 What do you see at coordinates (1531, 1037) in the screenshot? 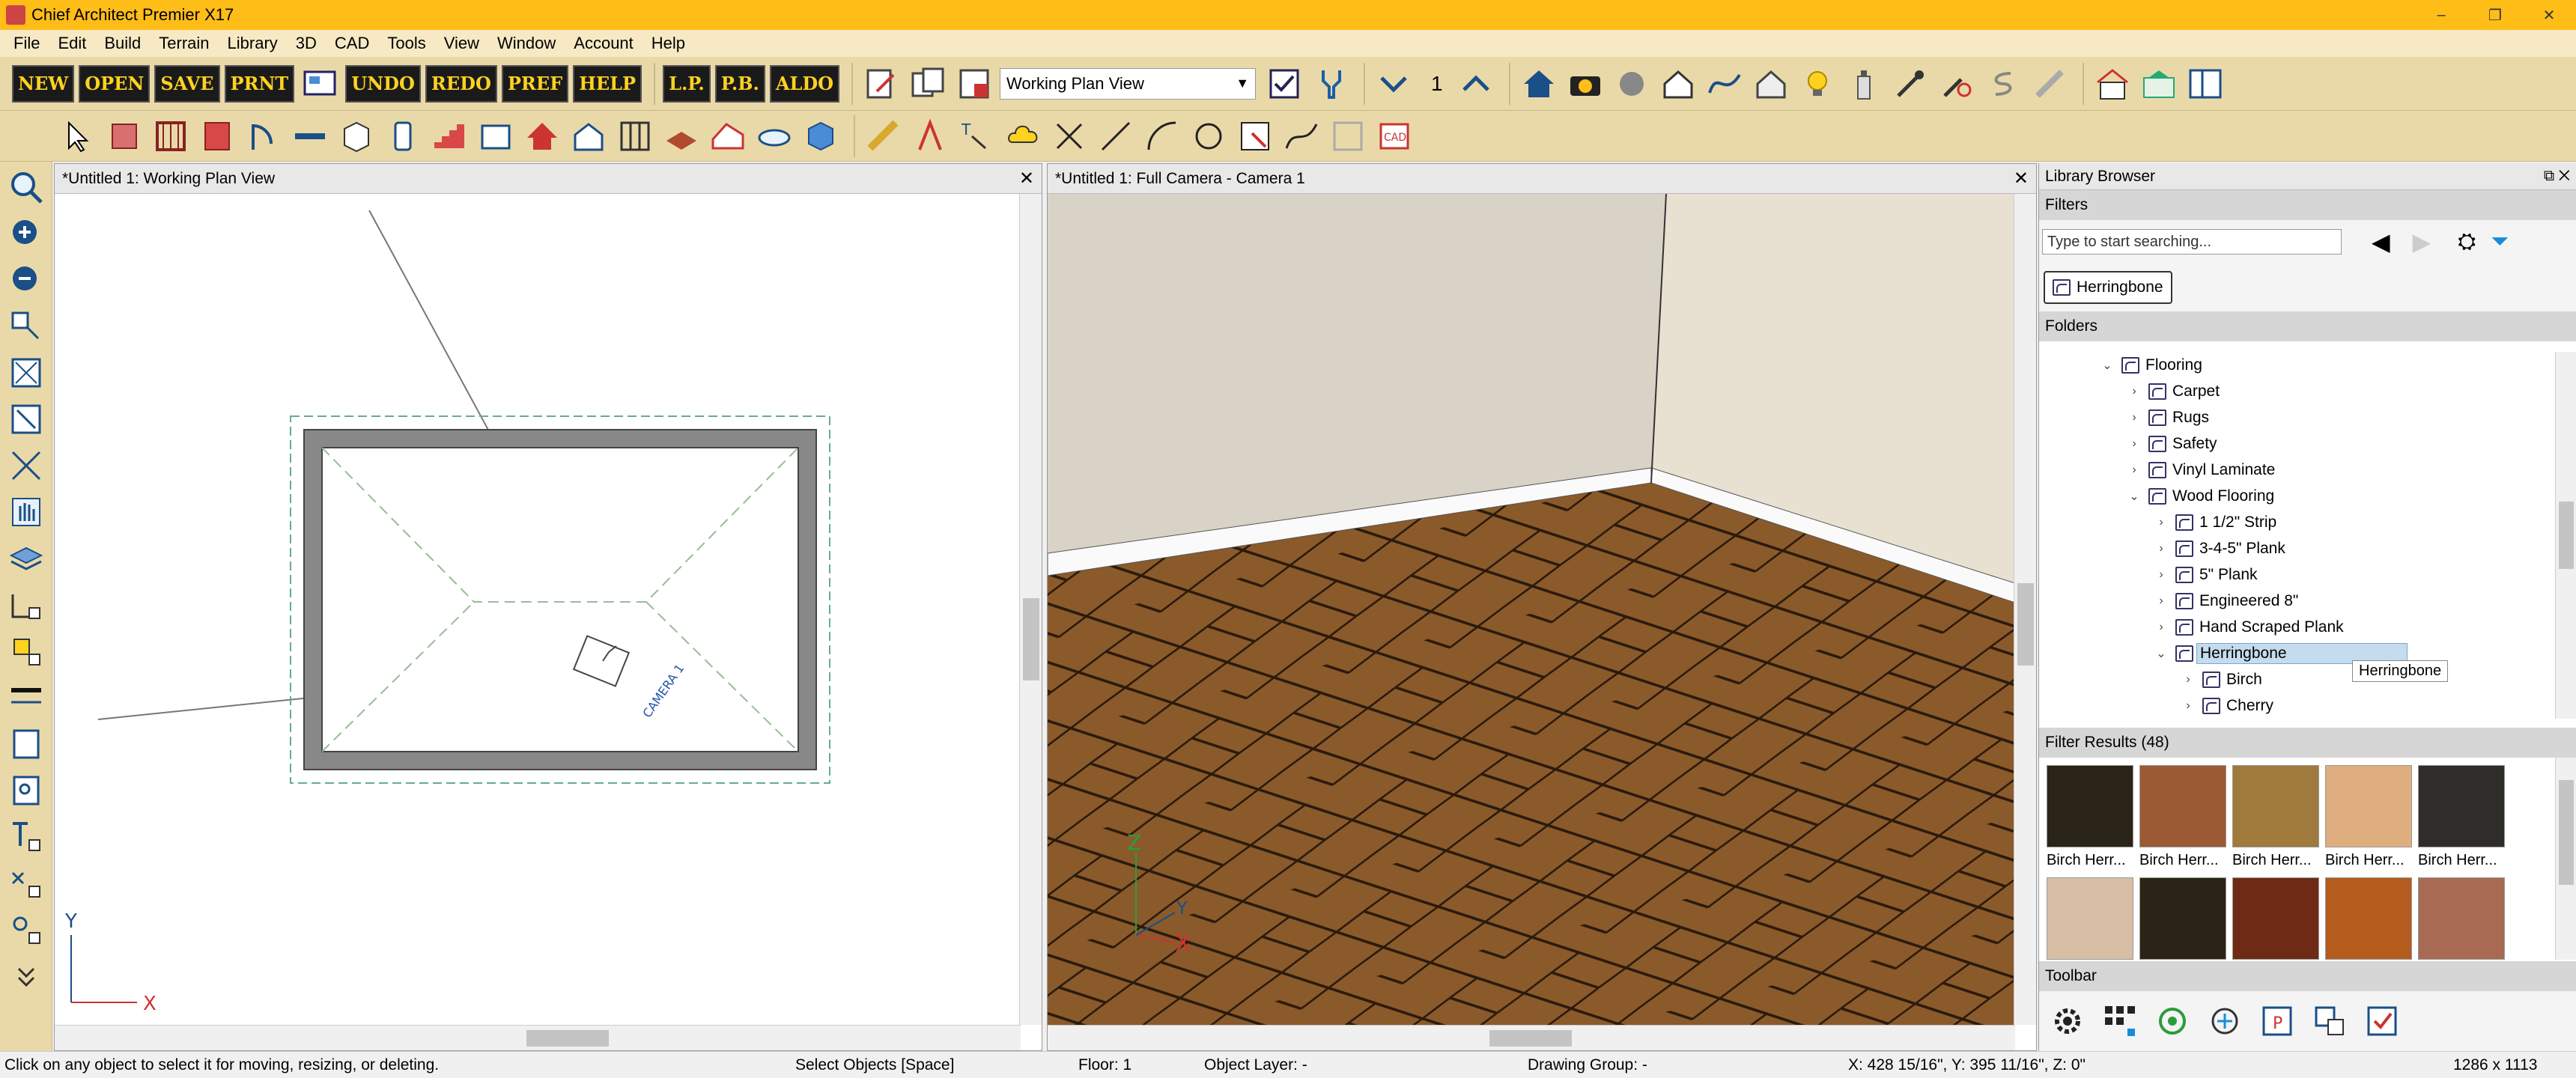
I see `camera-horizontal-scrollbar` at bounding box center [1531, 1037].